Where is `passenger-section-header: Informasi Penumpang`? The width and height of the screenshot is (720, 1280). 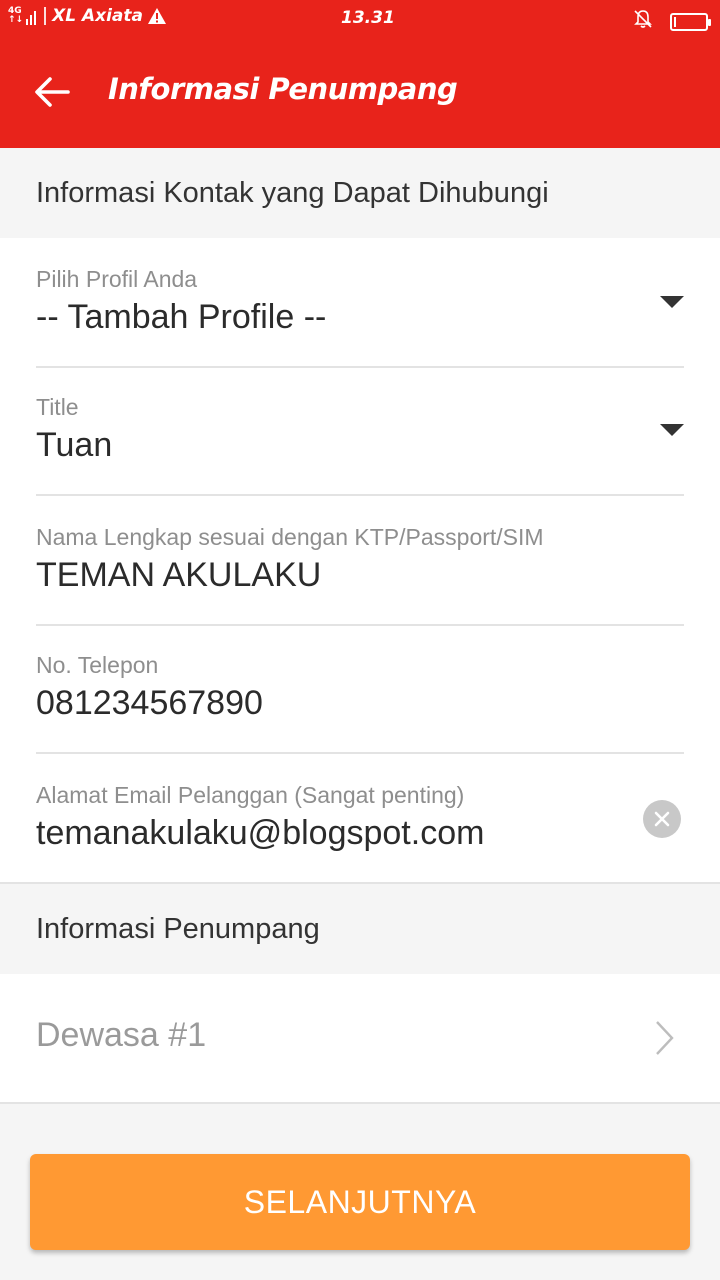
passenger-section-header: Informasi Penumpang is located at coordinates (360, 929).